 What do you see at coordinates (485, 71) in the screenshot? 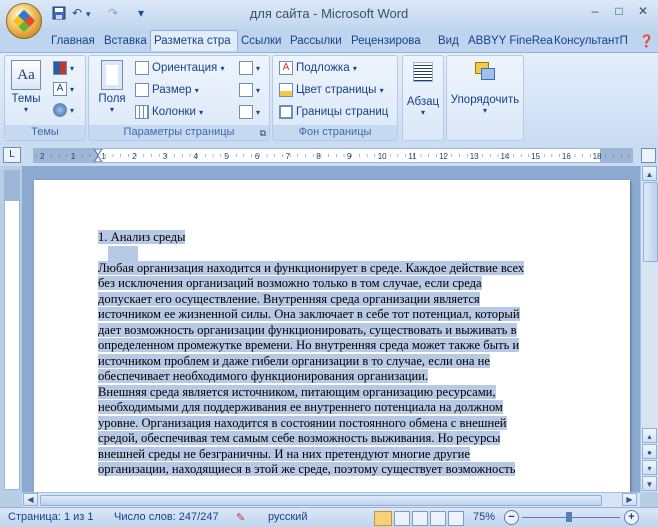
I see `arrange-icon` at bounding box center [485, 71].